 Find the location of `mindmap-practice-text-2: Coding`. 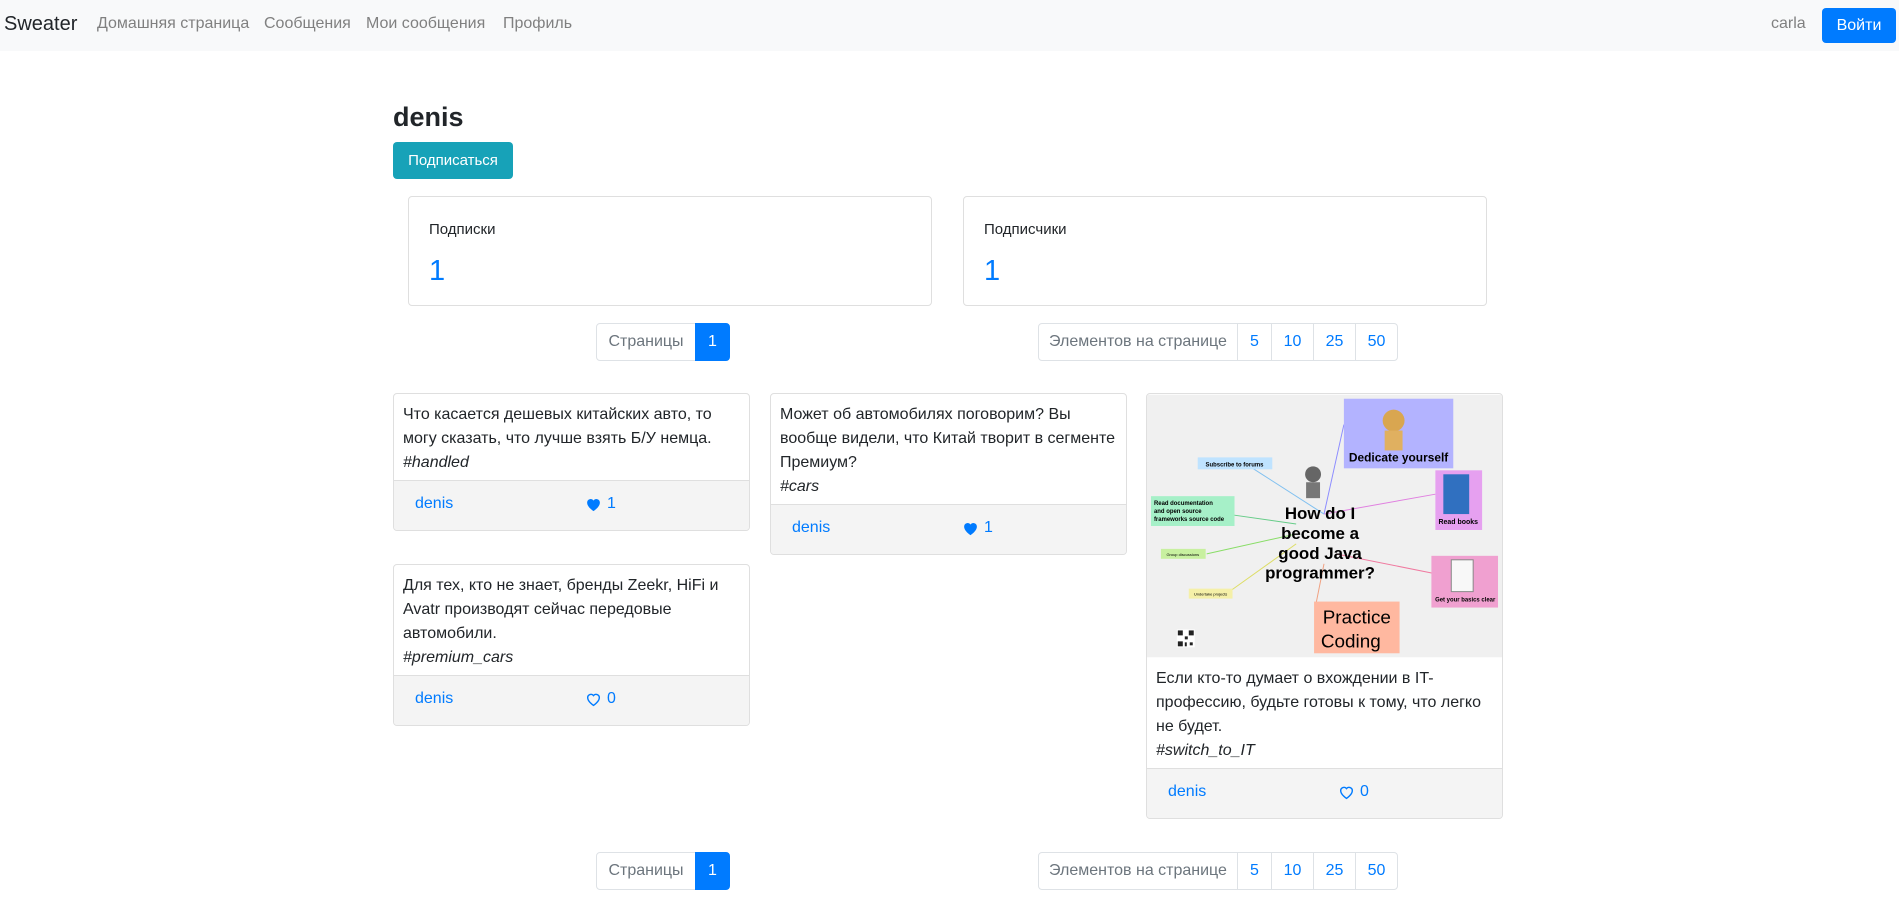

mindmap-practice-text-2: Coding is located at coordinates (1351, 641).